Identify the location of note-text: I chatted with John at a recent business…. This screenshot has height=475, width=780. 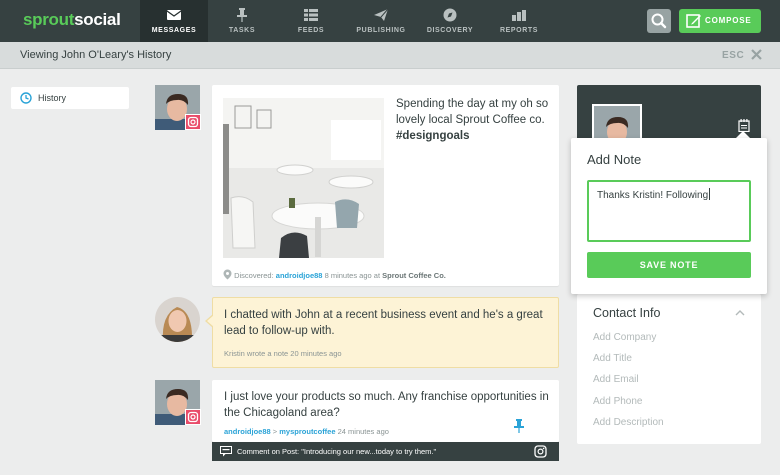
(383, 323).